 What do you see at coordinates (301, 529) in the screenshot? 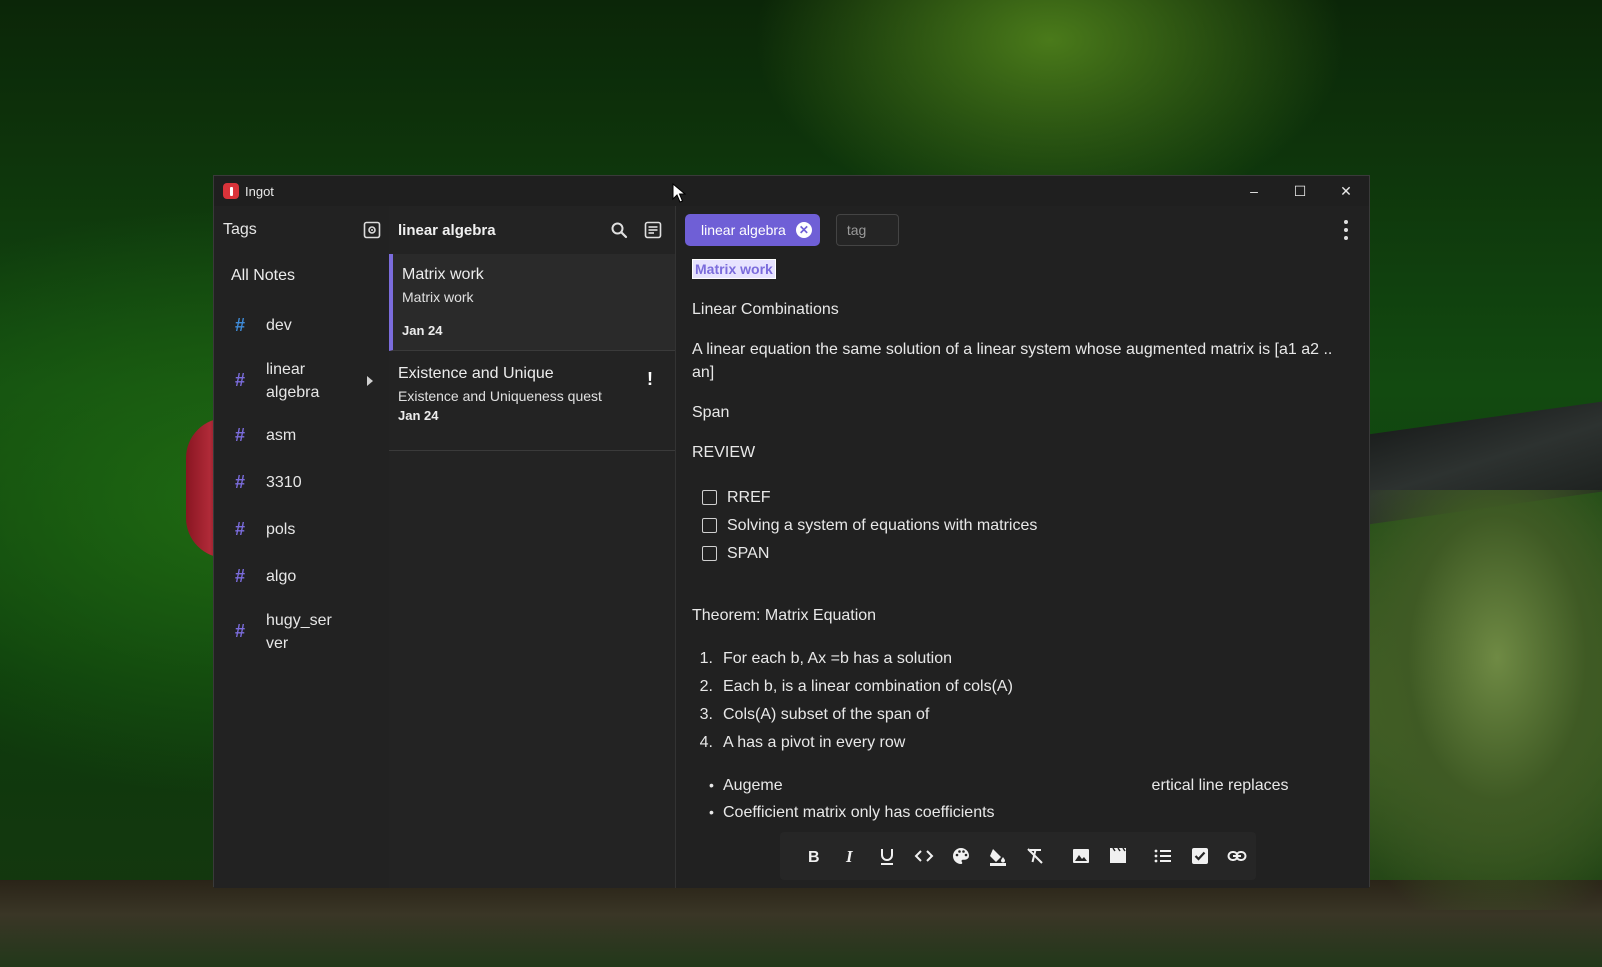
I see `tag-item-pols: # pols` at bounding box center [301, 529].